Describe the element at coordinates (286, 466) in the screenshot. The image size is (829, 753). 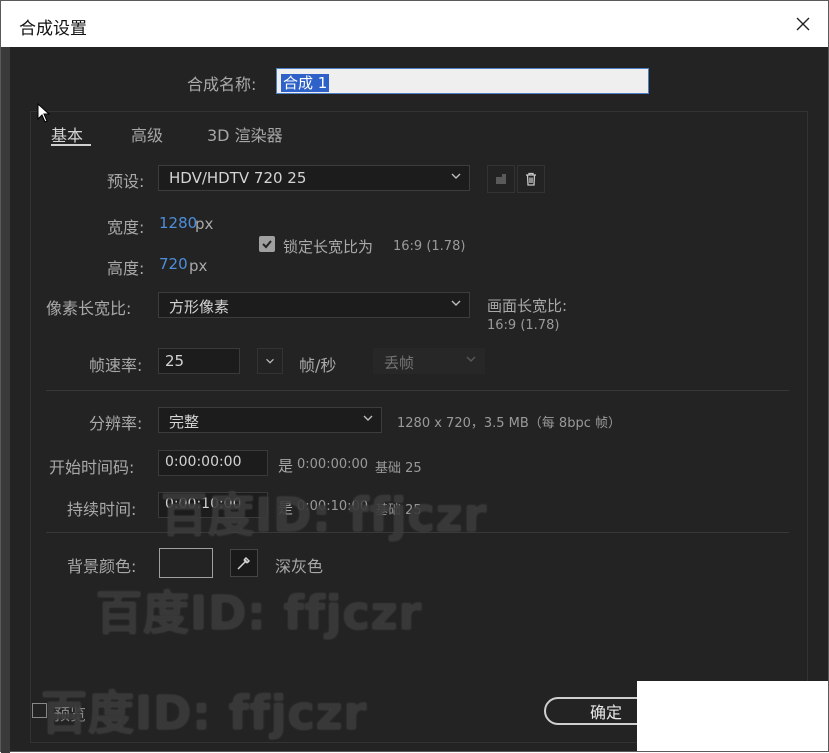
I see `start-timecode-note-prefix: 是` at that location.